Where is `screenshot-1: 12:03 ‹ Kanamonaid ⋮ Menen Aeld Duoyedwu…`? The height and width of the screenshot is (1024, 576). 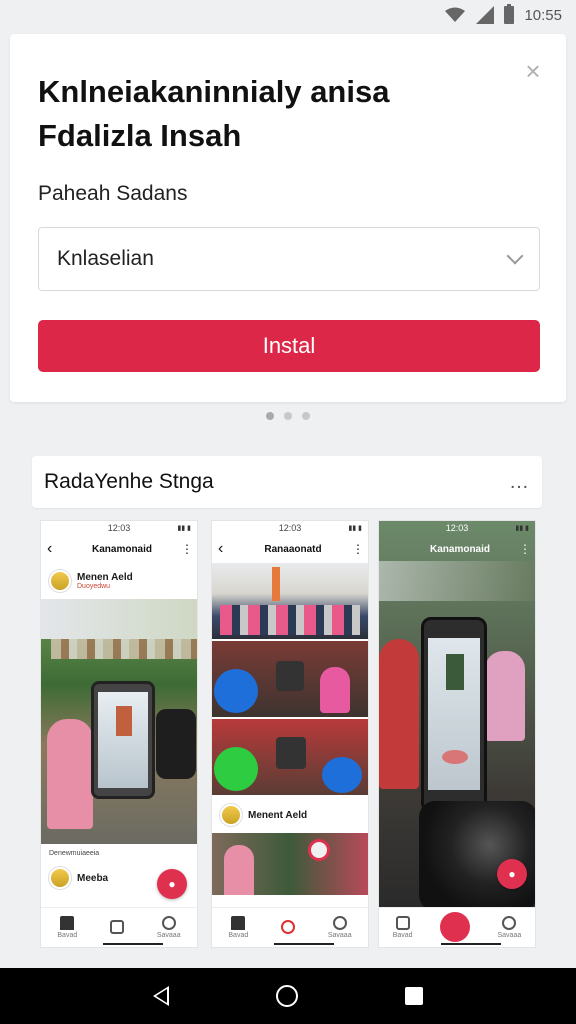 screenshot-1: 12:03 ‹ Kanamonaid ⋮ Menen Aeld Duoyedwu… is located at coordinates (119, 734).